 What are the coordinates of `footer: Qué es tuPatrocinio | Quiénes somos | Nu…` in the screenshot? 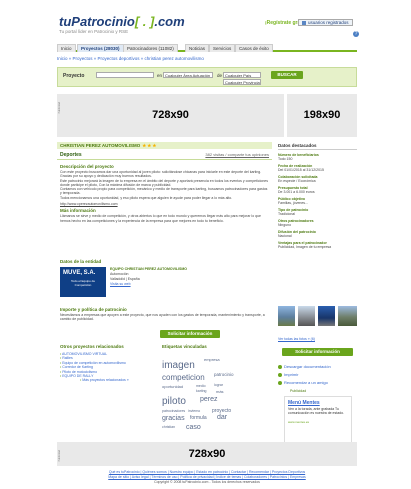 It's located at (207, 477).